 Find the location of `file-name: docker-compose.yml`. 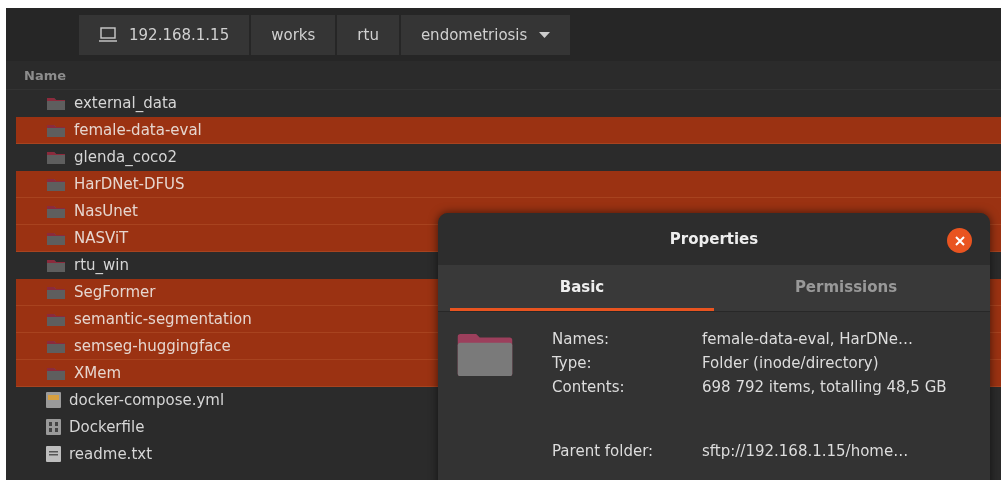

file-name: docker-compose.yml is located at coordinates (147, 400).